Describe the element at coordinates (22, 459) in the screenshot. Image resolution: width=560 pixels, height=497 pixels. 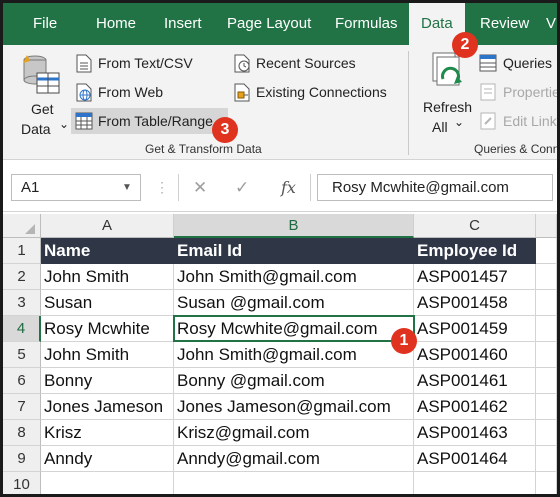
I see `row-header-9: 9` at that location.